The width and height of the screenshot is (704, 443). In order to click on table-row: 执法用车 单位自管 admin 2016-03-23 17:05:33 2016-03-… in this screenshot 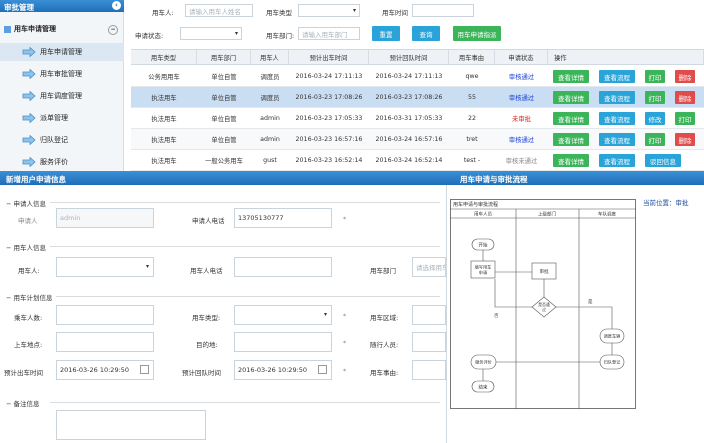, I will do `click(417, 118)`.